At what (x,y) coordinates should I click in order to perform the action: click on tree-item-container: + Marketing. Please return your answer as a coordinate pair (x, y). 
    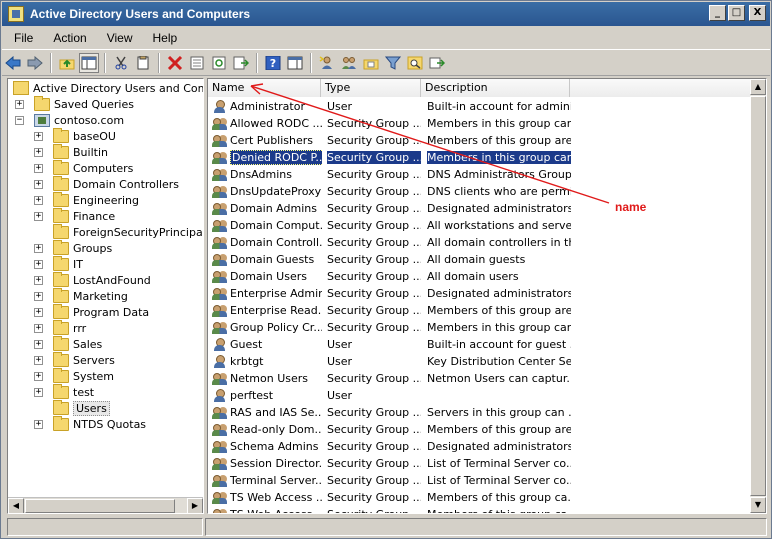
    Looking at the image, I should click on (81, 295).